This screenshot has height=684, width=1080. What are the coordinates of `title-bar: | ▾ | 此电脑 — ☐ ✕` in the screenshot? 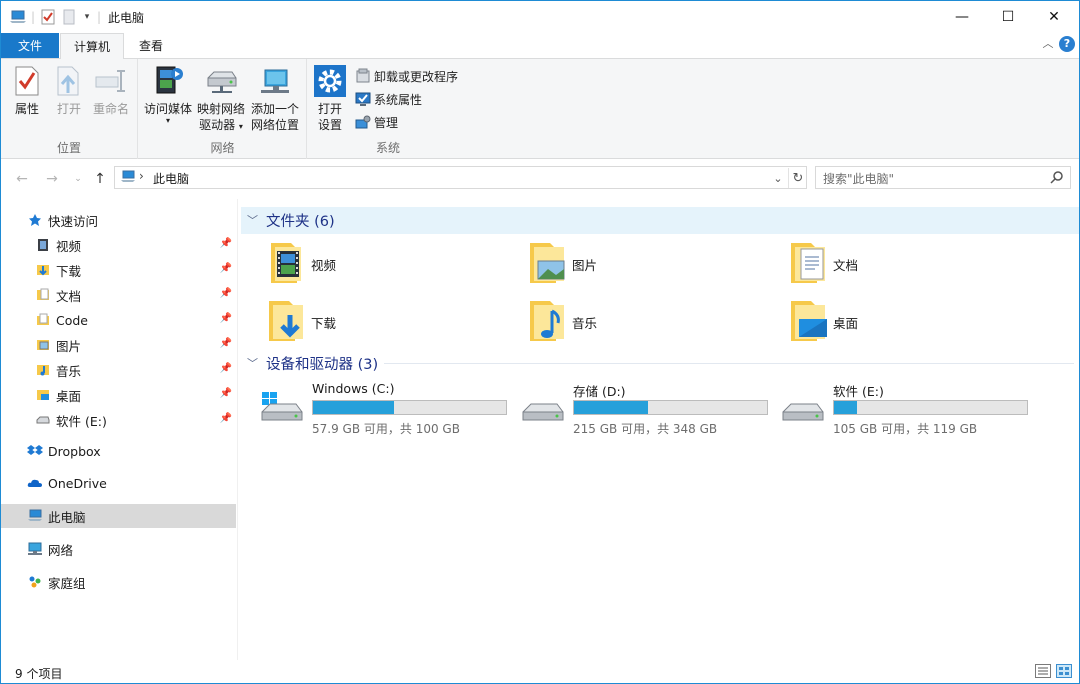 It's located at (540, 16).